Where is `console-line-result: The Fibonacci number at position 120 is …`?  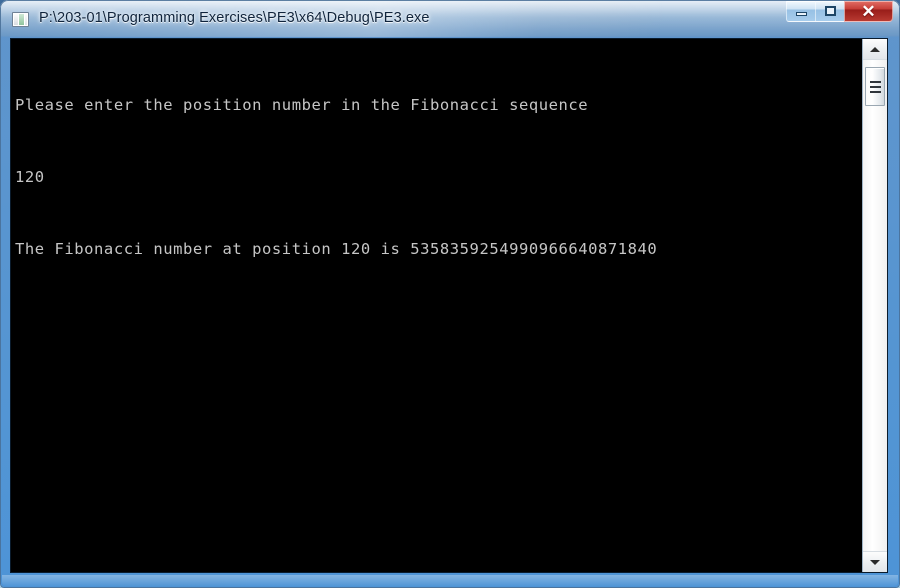 console-line-result: The Fibonacci number at position 120 is … is located at coordinates (336, 249).